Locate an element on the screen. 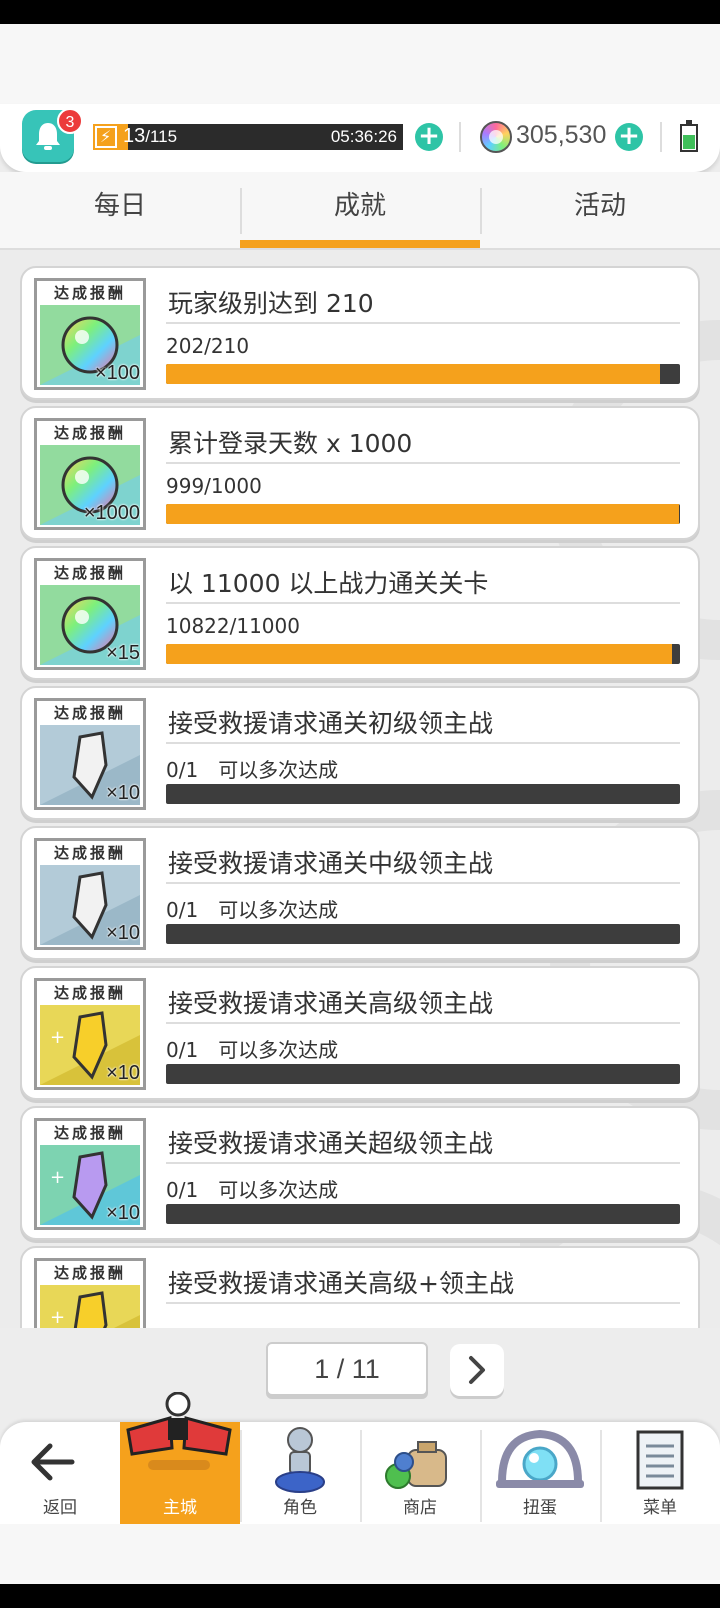  gold-crystal-icon: + is located at coordinates (90, 1306).